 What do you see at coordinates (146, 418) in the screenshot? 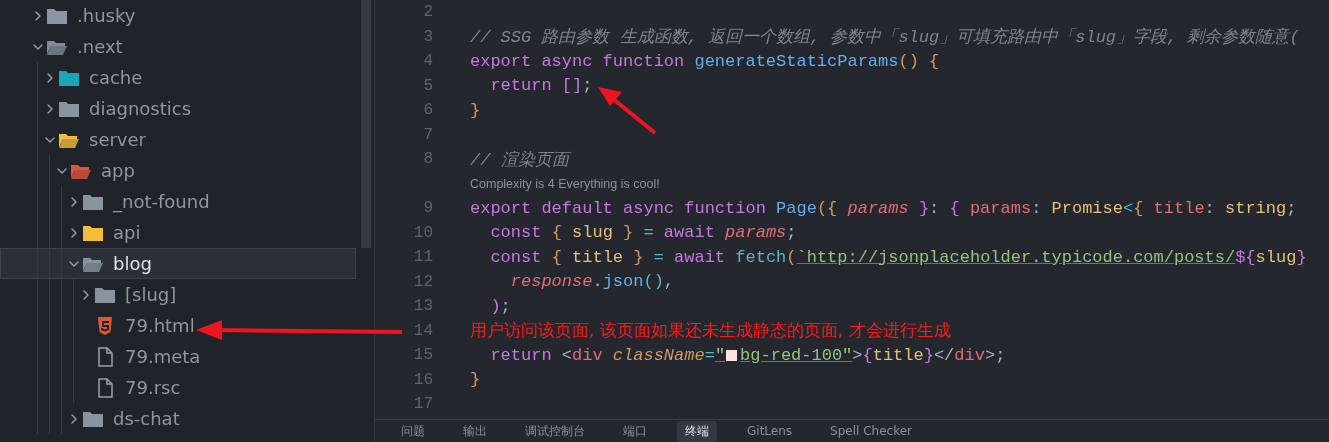
I see `file-name: ds-chat` at bounding box center [146, 418].